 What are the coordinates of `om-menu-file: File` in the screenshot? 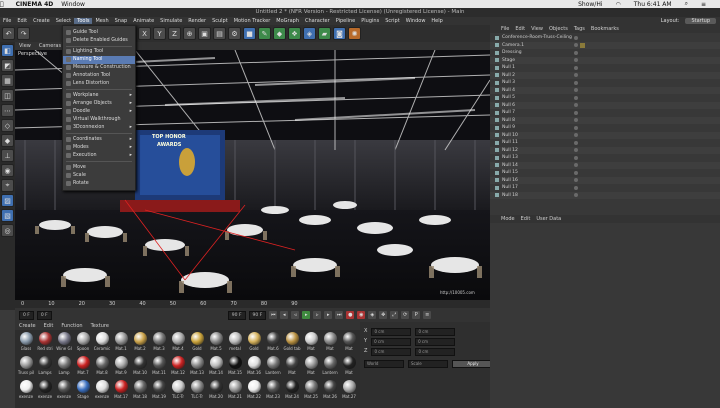 It's located at (505, 29).